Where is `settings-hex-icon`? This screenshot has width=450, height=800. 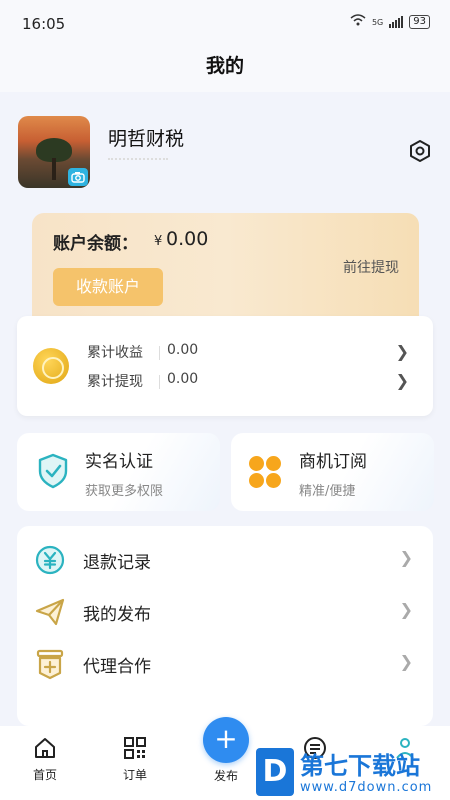
settings-hex-icon is located at coordinates (420, 151).